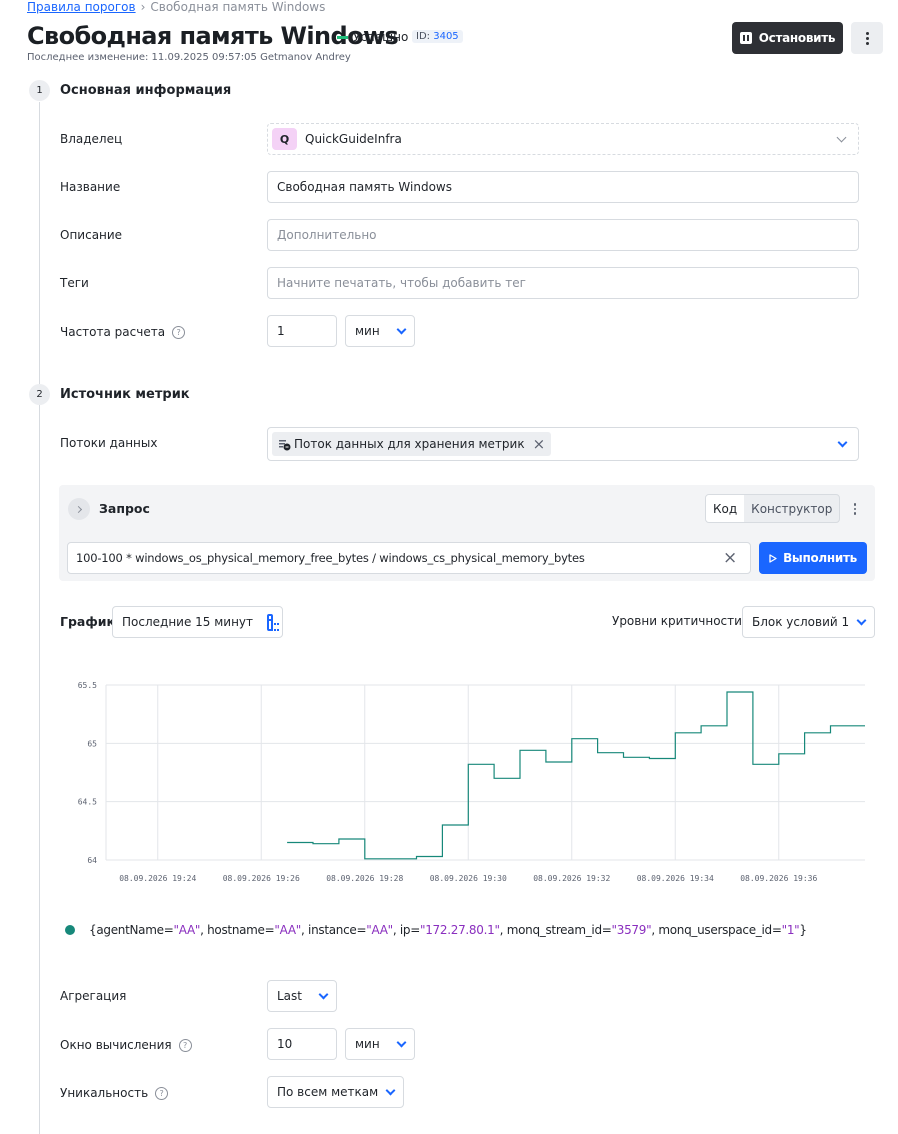 Image resolution: width=898 pixels, height=1134 pixels. Describe the element at coordinates (539, 444) in the screenshot. I see `remove-chip-icon: ×` at that location.